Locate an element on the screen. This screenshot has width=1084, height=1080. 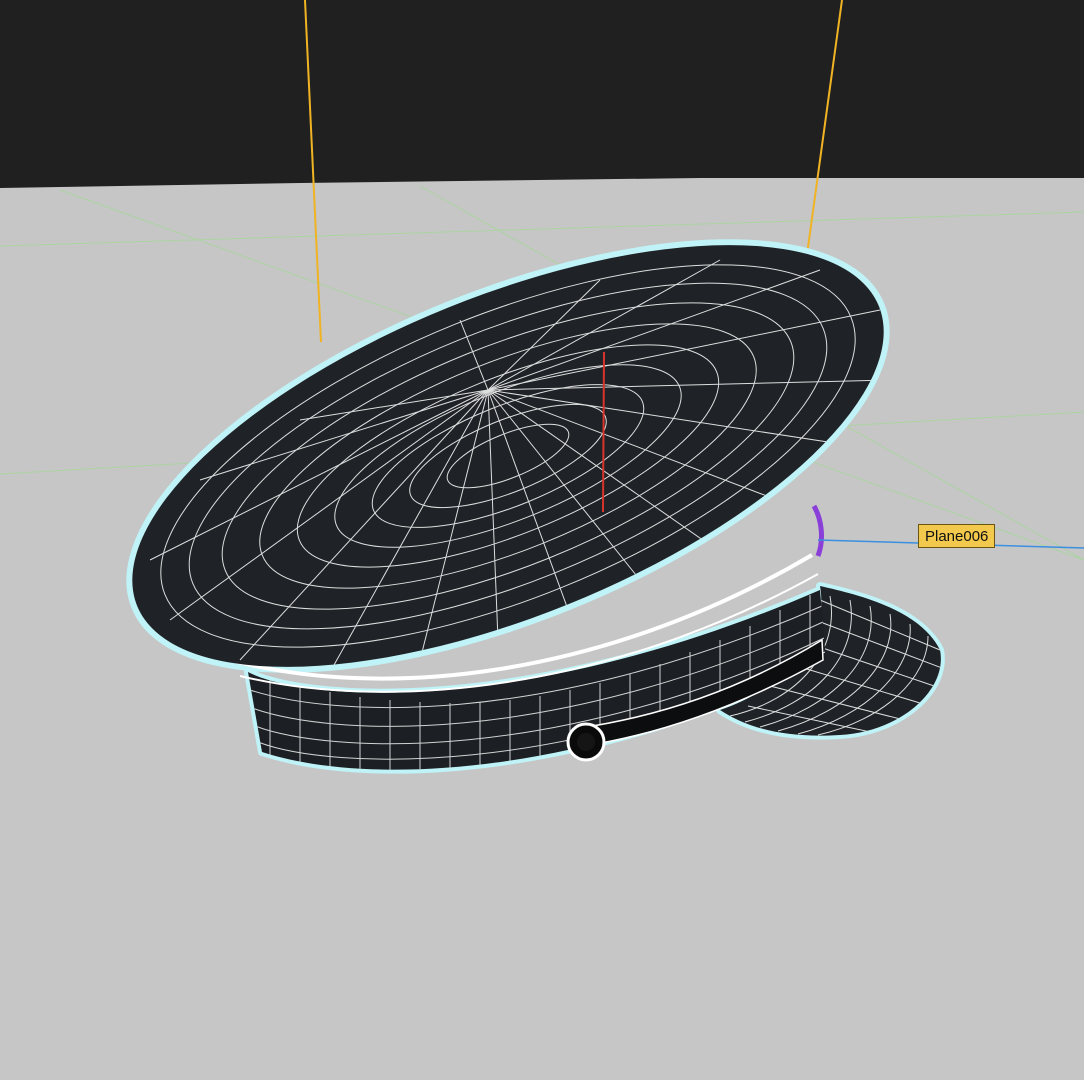
pivot-axis is located at coordinates (603, 432).